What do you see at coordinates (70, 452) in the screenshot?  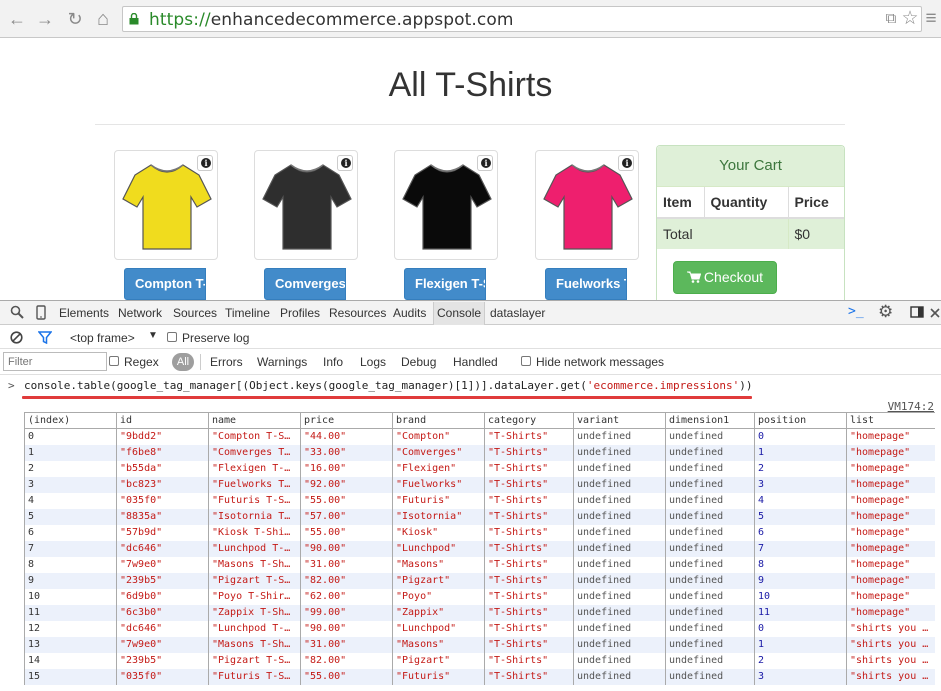 I see `table-cell: 1` at bounding box center [70, 452].